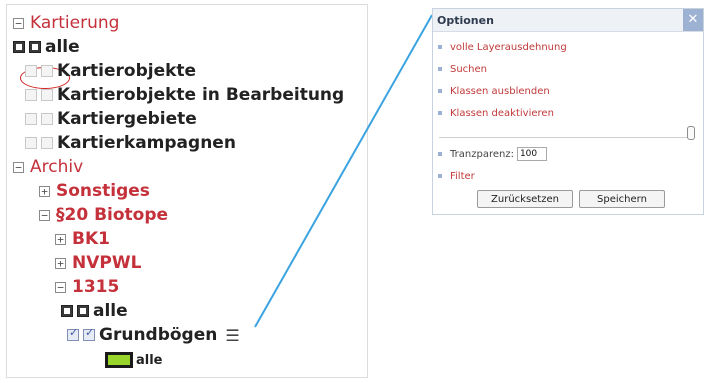  I want to click on option-hide-classes: Klassen ausblenden, so click(491, 91).